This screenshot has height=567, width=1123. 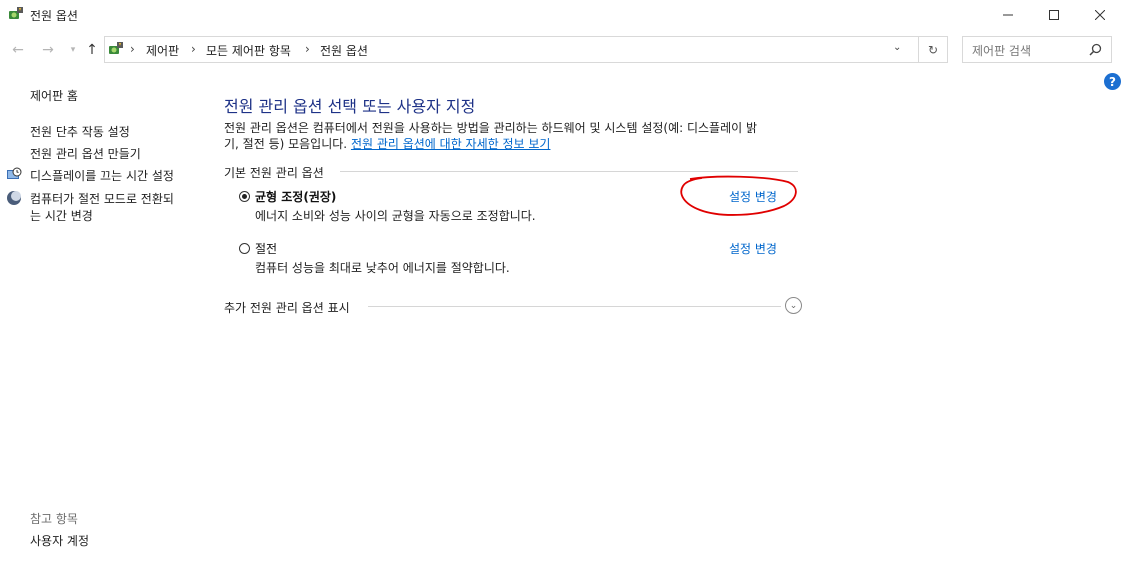 I want to click on more-plans-divider, so click(x=574, y=306).